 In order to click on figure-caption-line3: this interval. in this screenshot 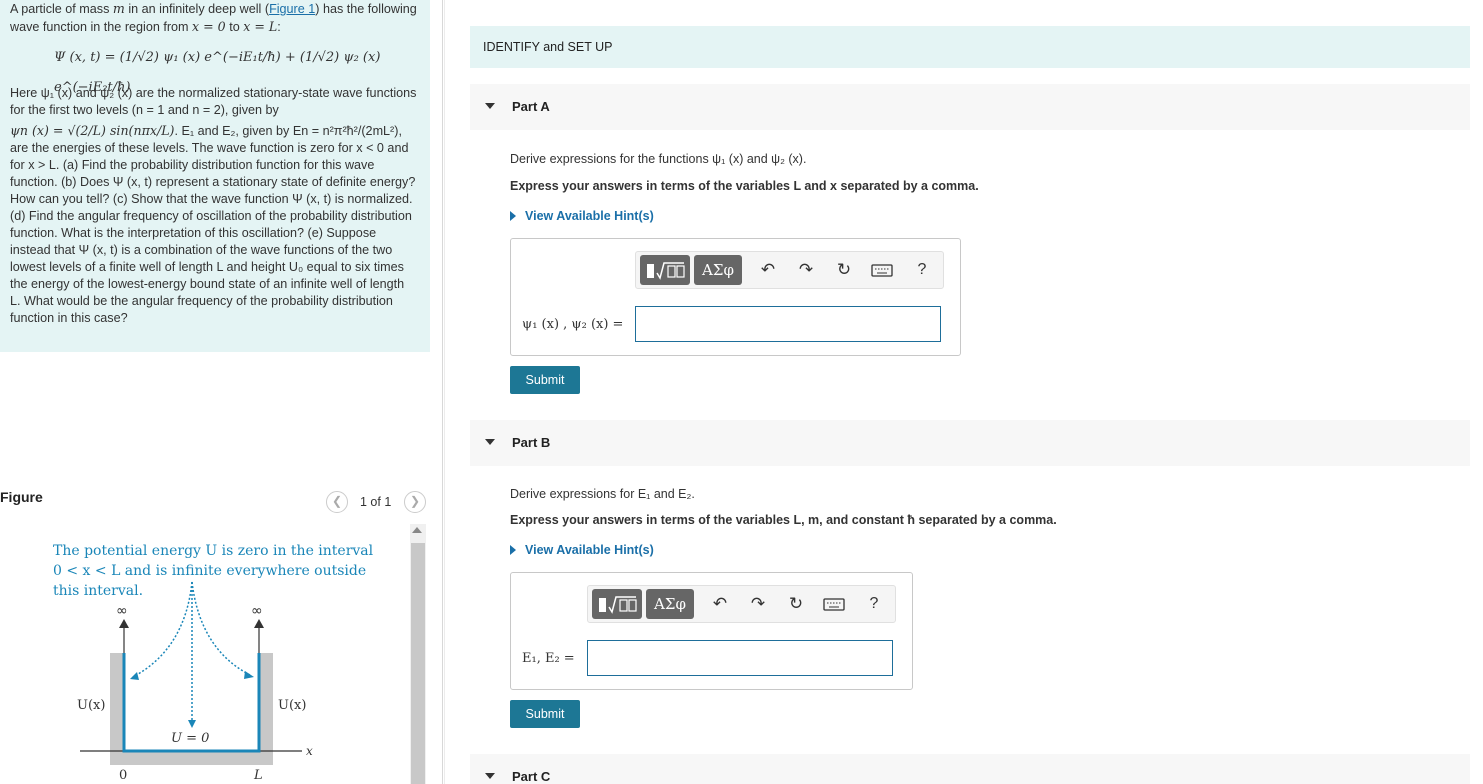, I will do `click(98, 591)`.